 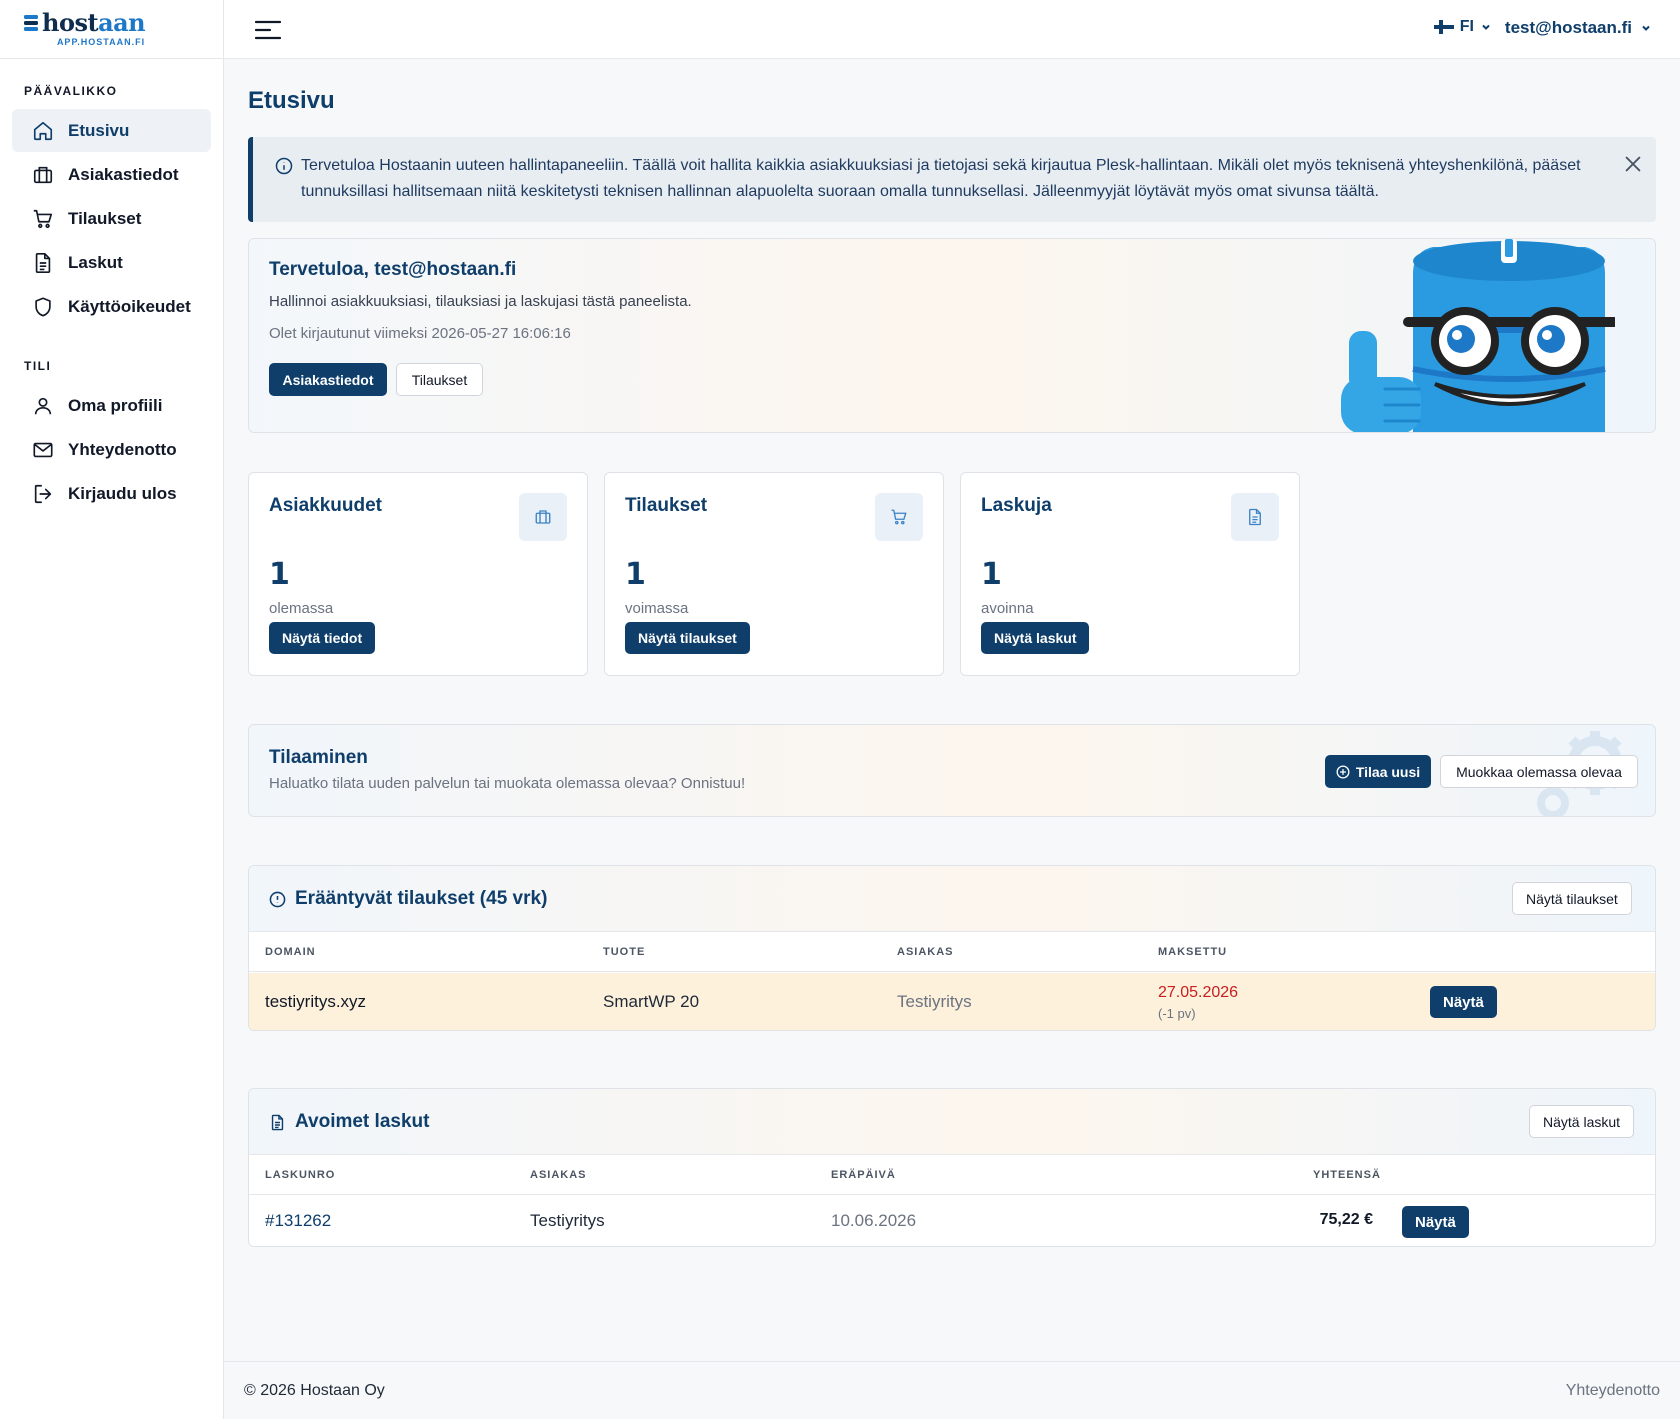 What do you see at coordinates (1478, 335) in the screenshot?
I see `robot-mascot-illustration` at bounding box center [1478, 335].